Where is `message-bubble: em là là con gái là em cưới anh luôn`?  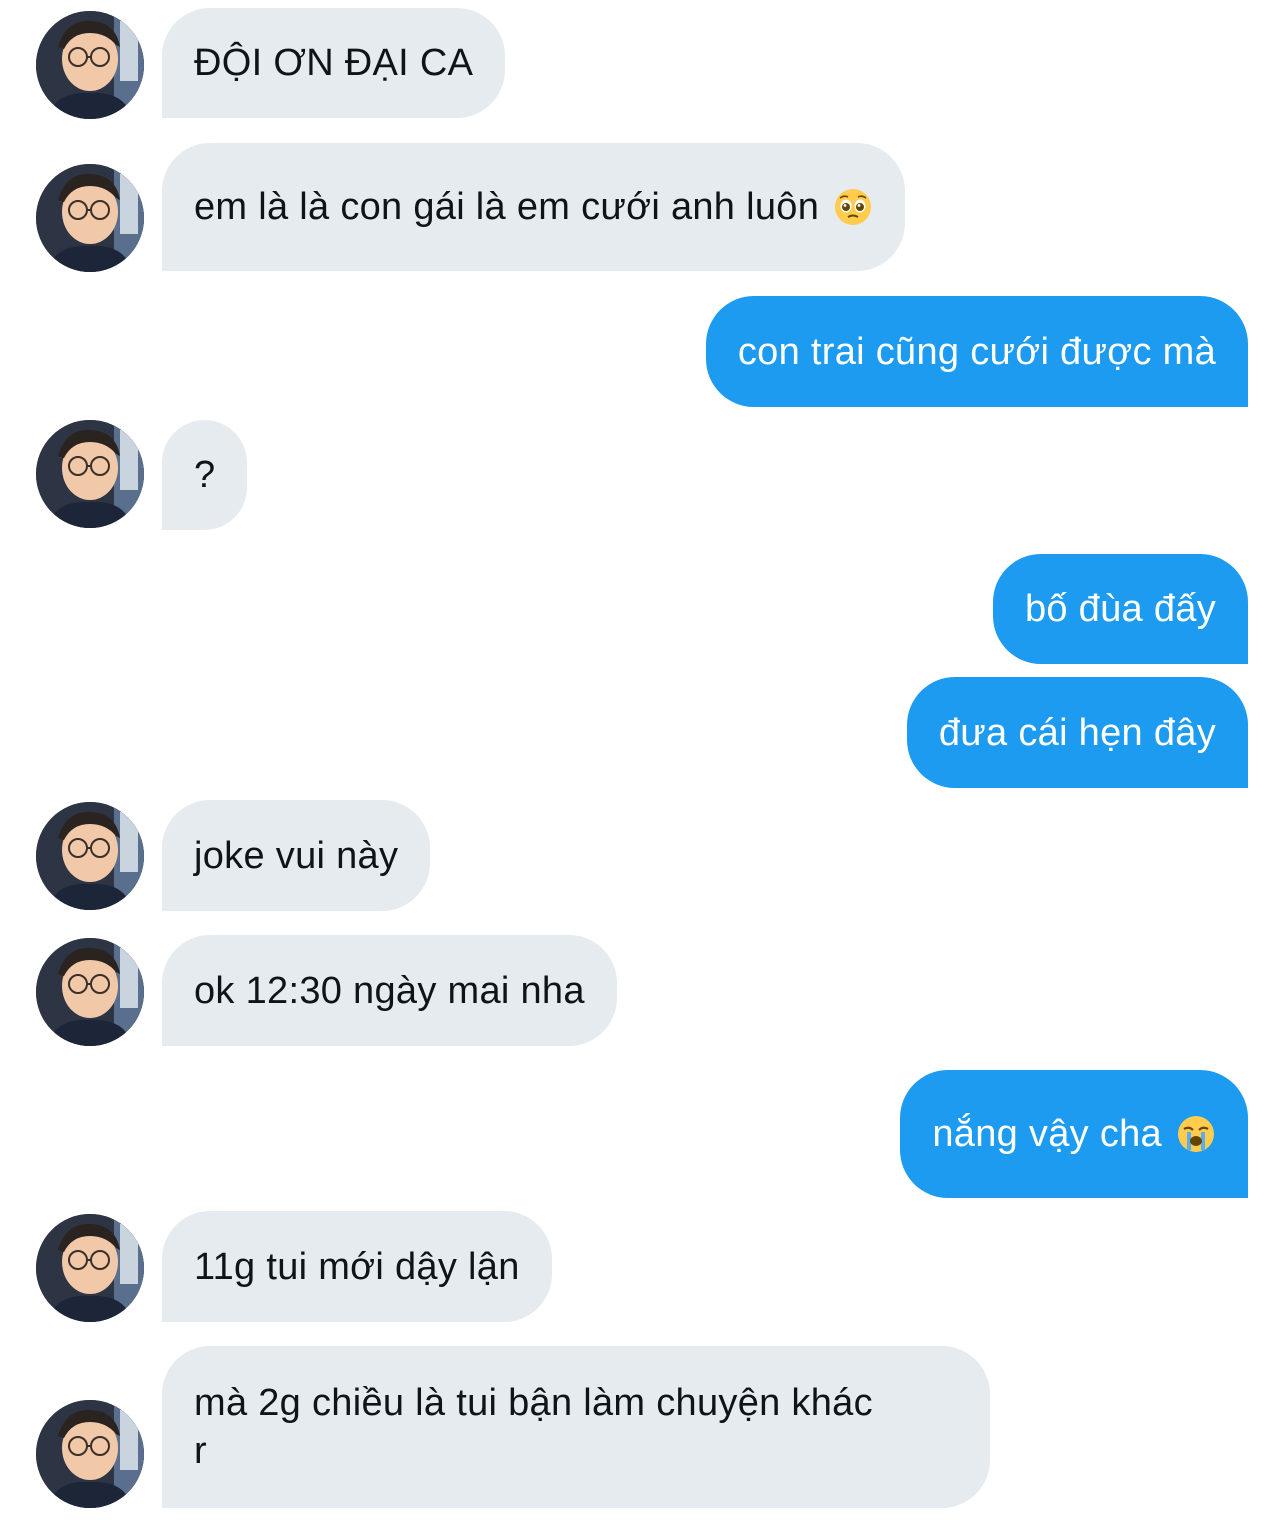
message-bubble: em là là con gái là em cưới anh luôn is located at coordinates (534, 207).